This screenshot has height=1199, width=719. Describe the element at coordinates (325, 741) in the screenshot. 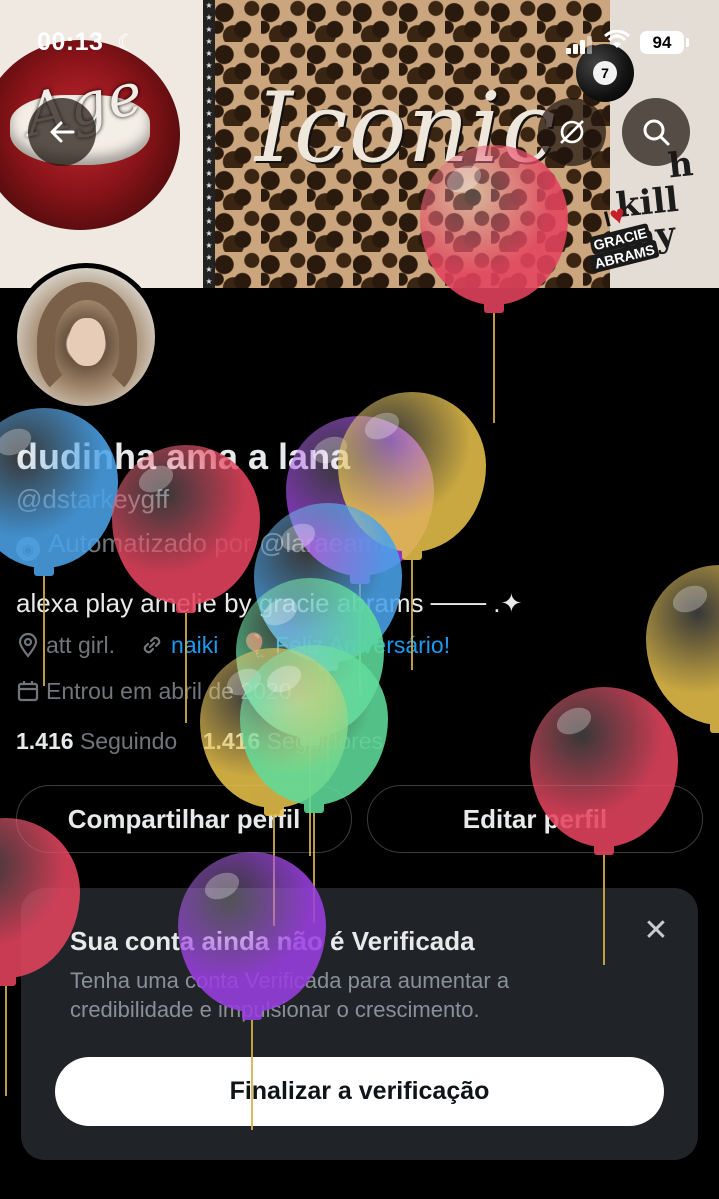

I see `followers-label: Seguidores` at that location.